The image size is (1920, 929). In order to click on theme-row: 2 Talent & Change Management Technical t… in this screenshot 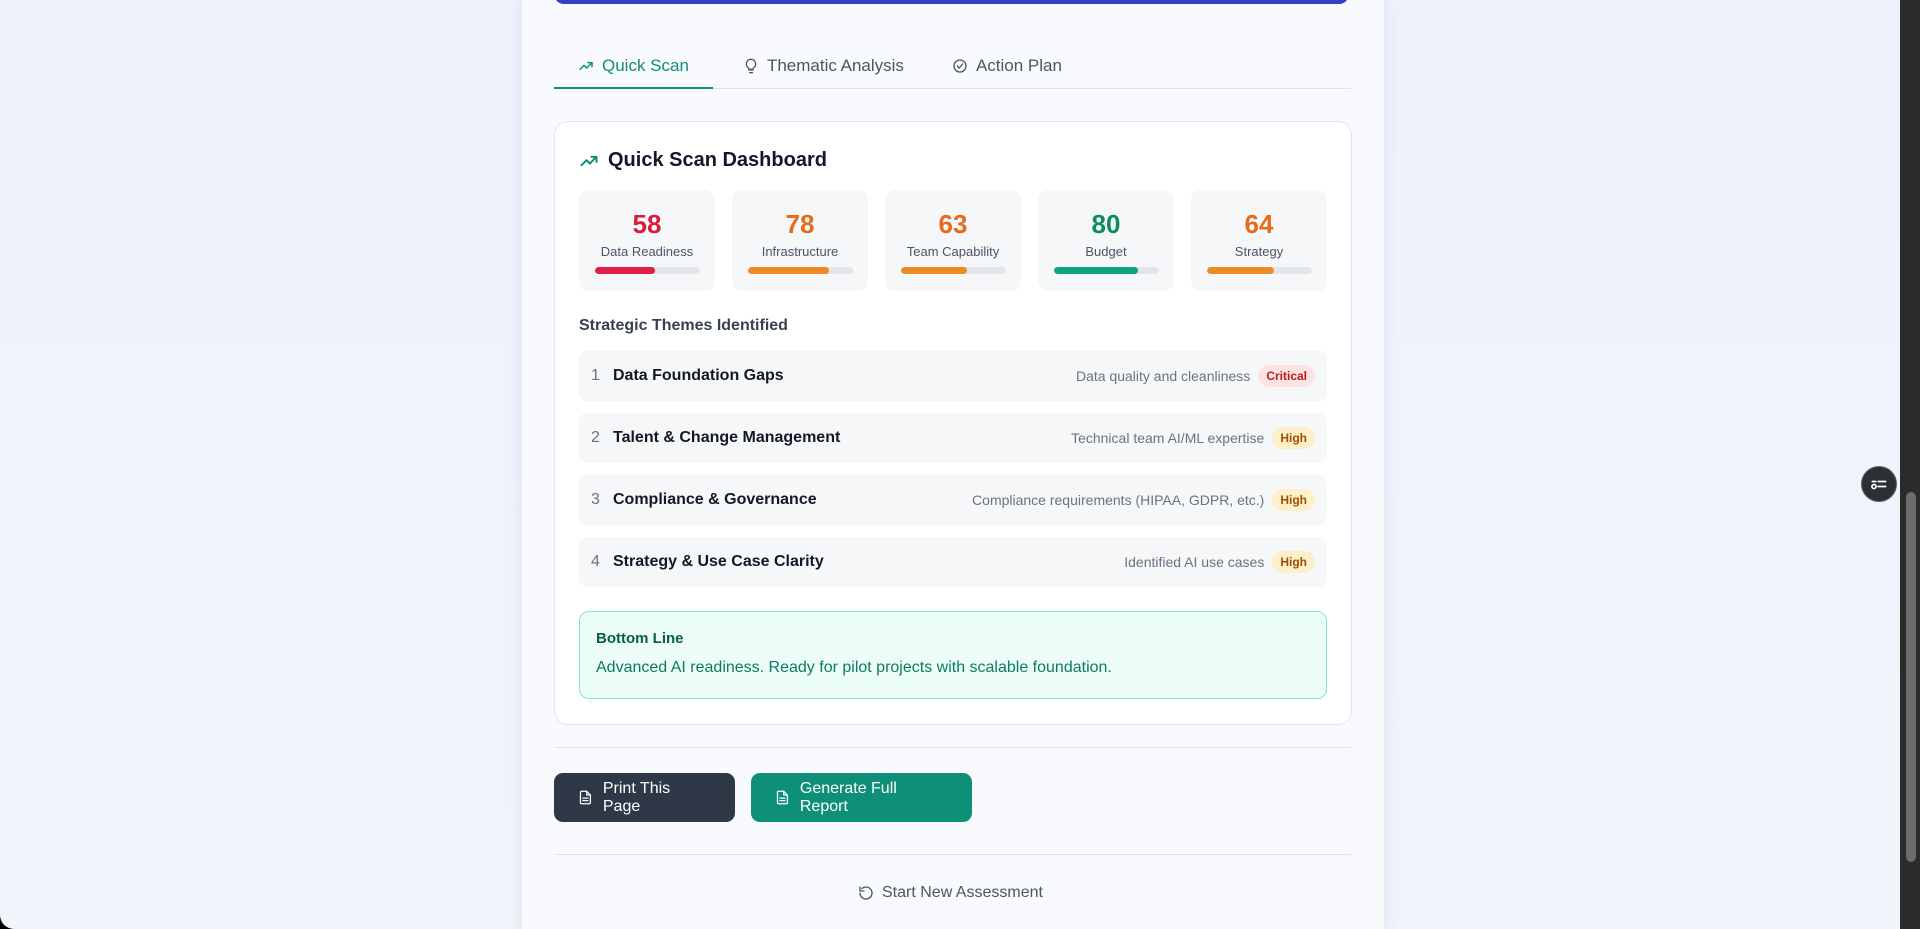, I will do `click(953, 438)`.